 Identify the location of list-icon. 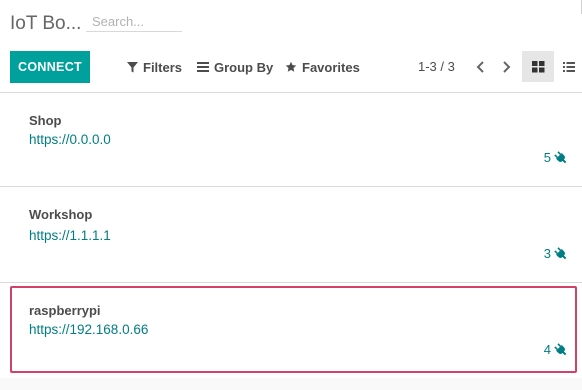
(569, 66).